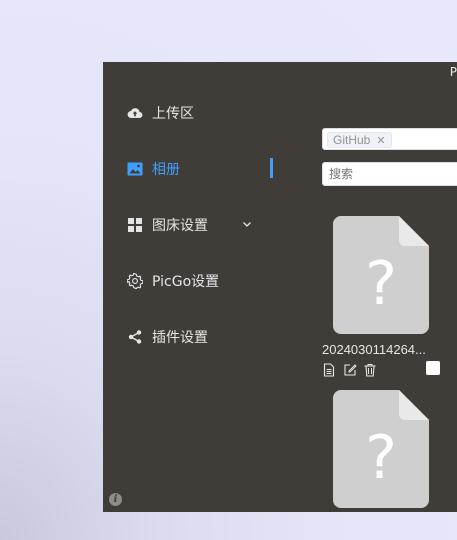 The image size is (457, 540). Describe the element at coordinates (247, 221) in the screenshot. I see `chevron-down-icon` at that location.